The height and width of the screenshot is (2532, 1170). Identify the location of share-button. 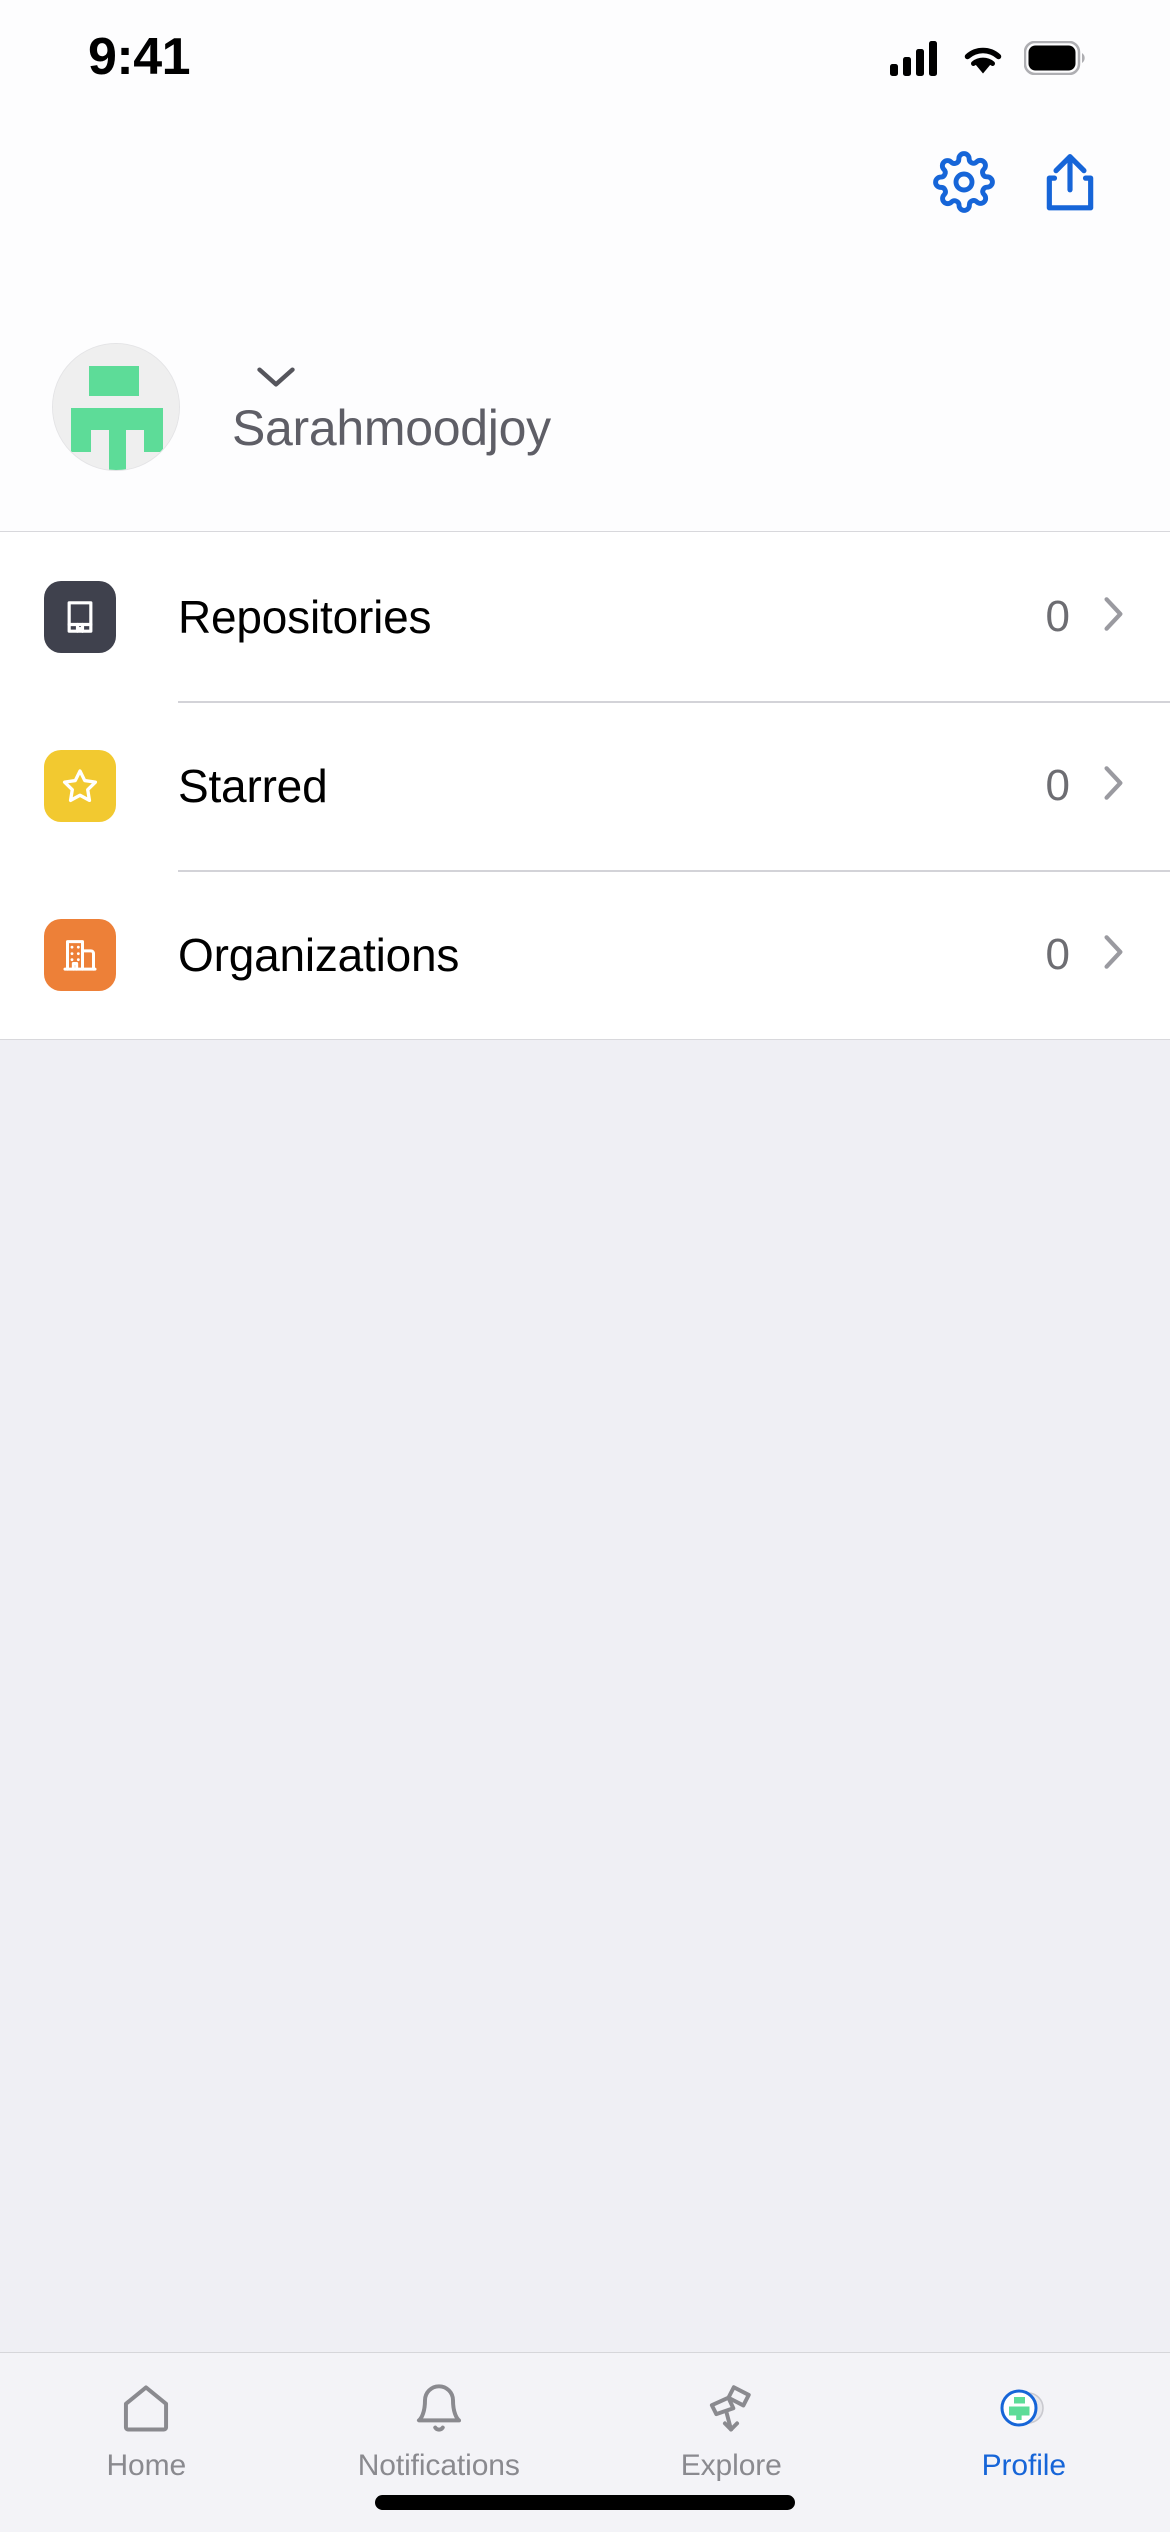
(1070, 184).